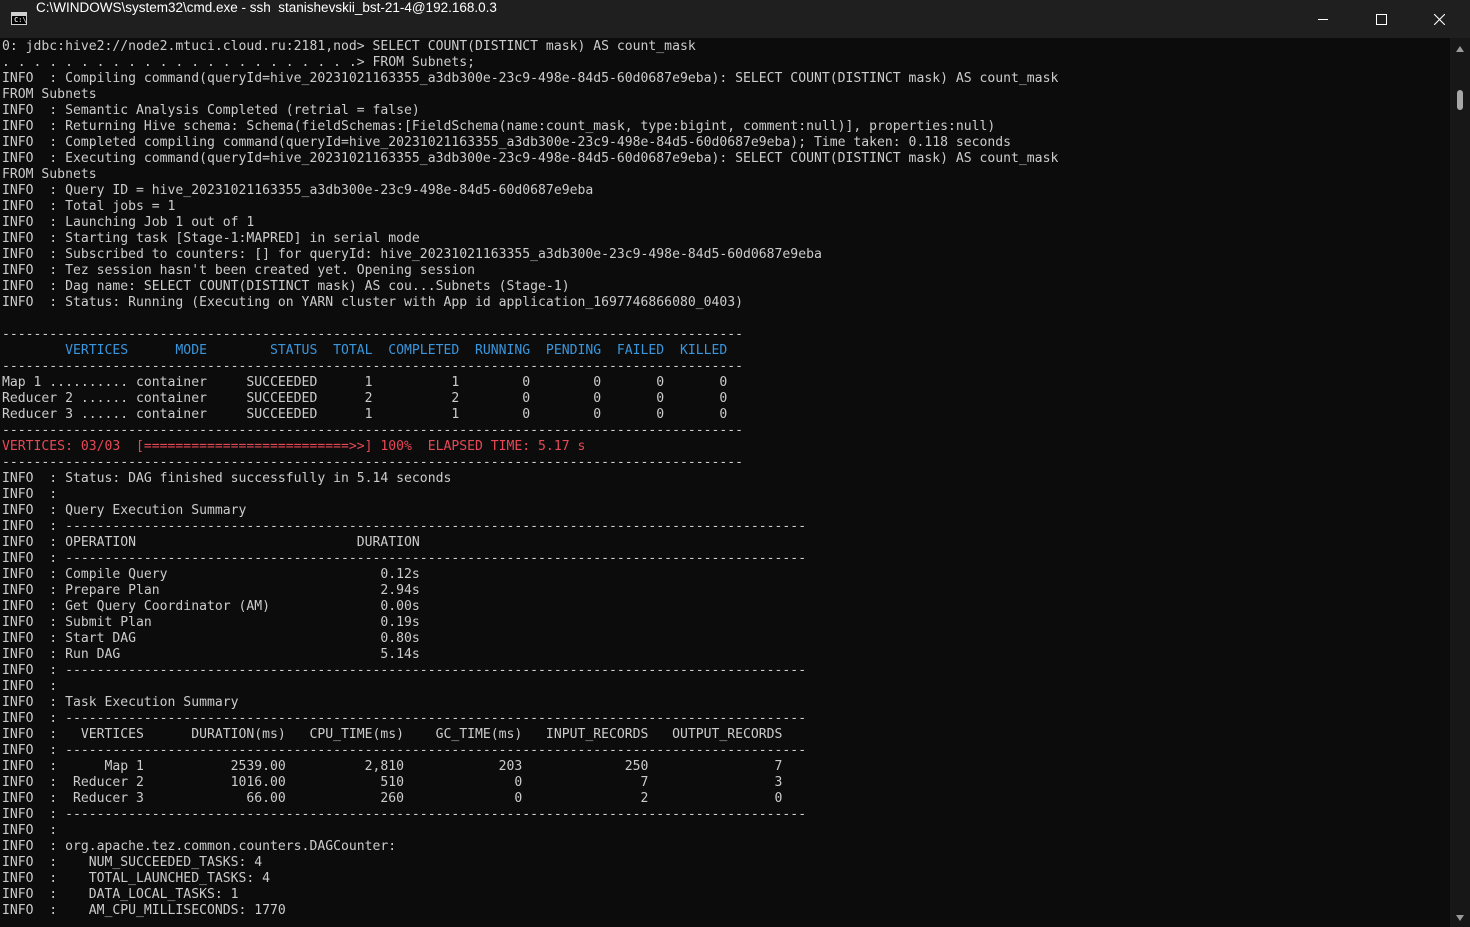  I want to click on console-line: INFO : NUM_SUCCEEDED_TASKS: 4, so click(132, 862).